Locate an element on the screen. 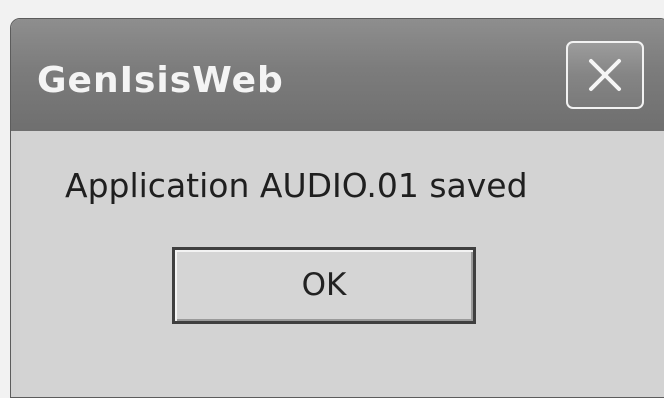 This screenshot has height=398, width=664. close-button is located at coordinates (605, 75).